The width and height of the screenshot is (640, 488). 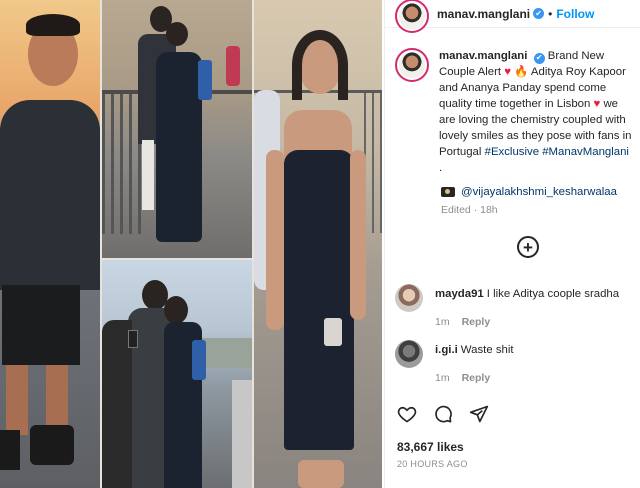 I want to click on post-header: manav.manglani ✔ • Follow, so click(x=512, y=16).